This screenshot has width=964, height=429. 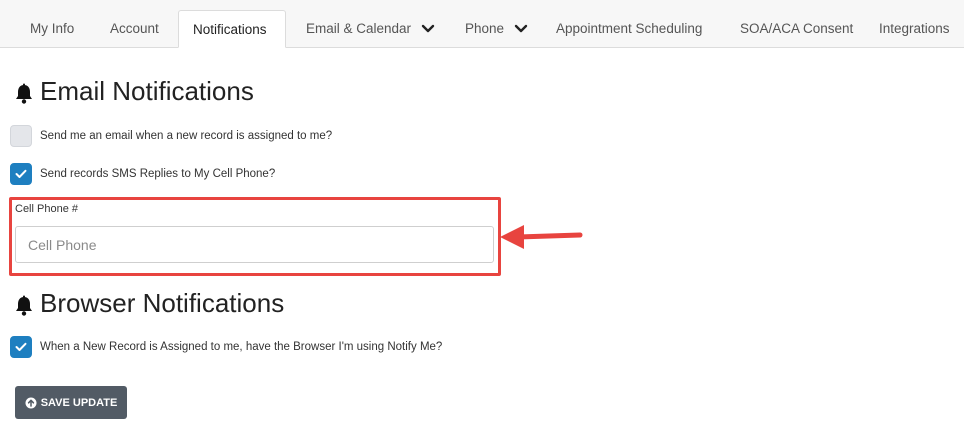 What do you see at coordinates (359, 28) in the screenshot?
I see `tab-label: Email & Calendar` at bounding box center [359, 28].